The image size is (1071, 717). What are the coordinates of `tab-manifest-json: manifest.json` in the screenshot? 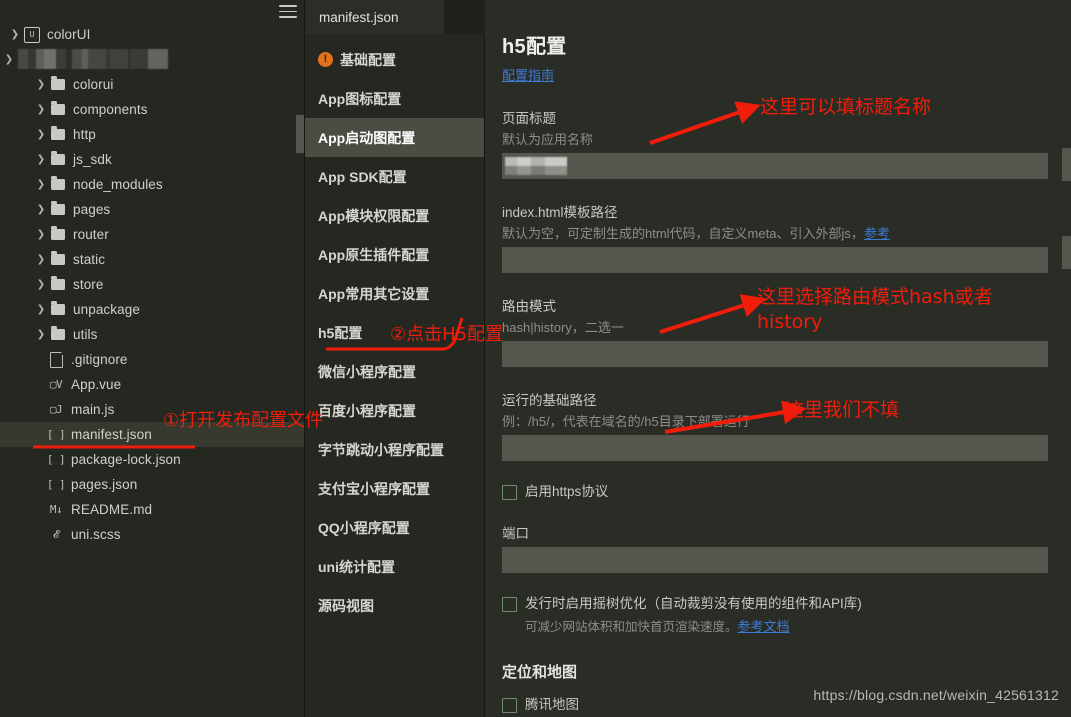 It's located at (374, 17).